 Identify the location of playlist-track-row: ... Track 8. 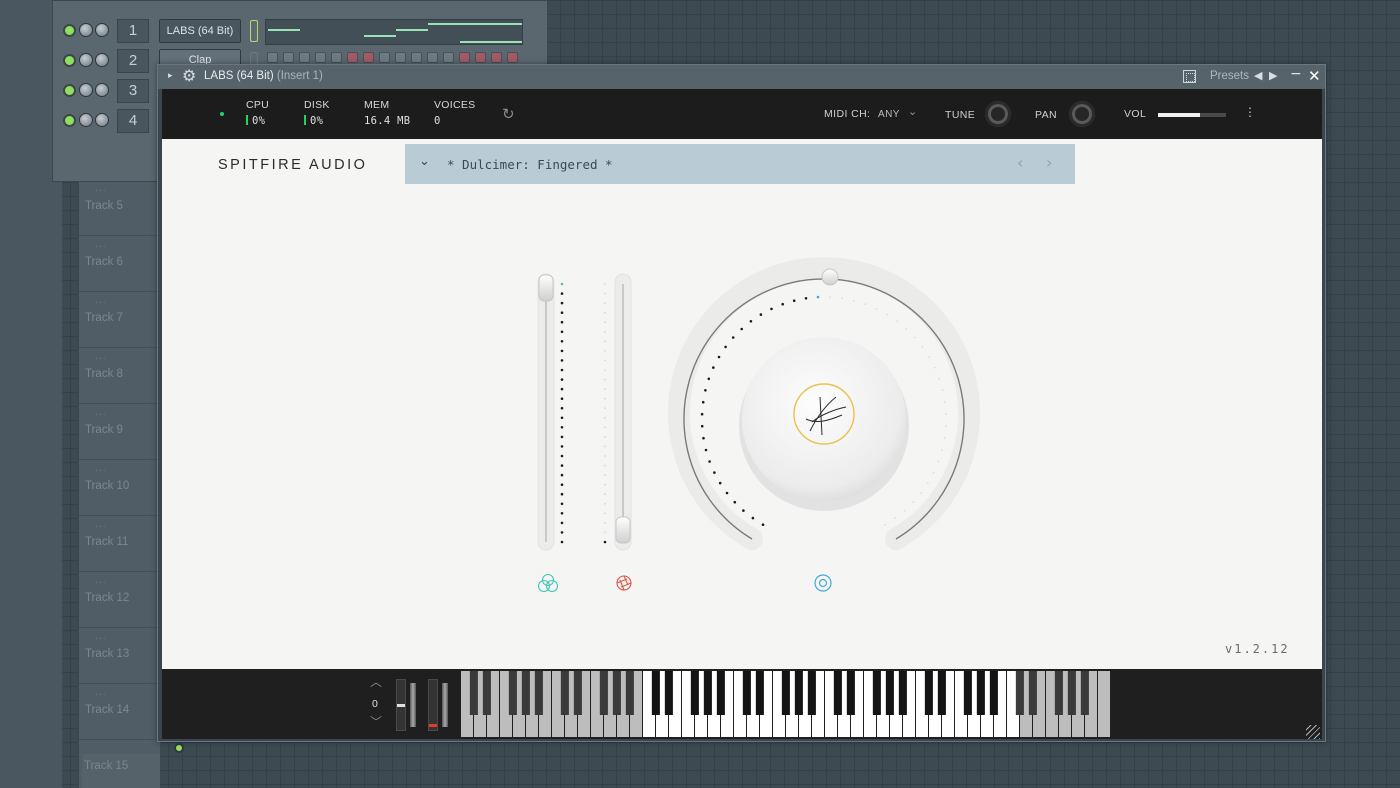
(120, 376).